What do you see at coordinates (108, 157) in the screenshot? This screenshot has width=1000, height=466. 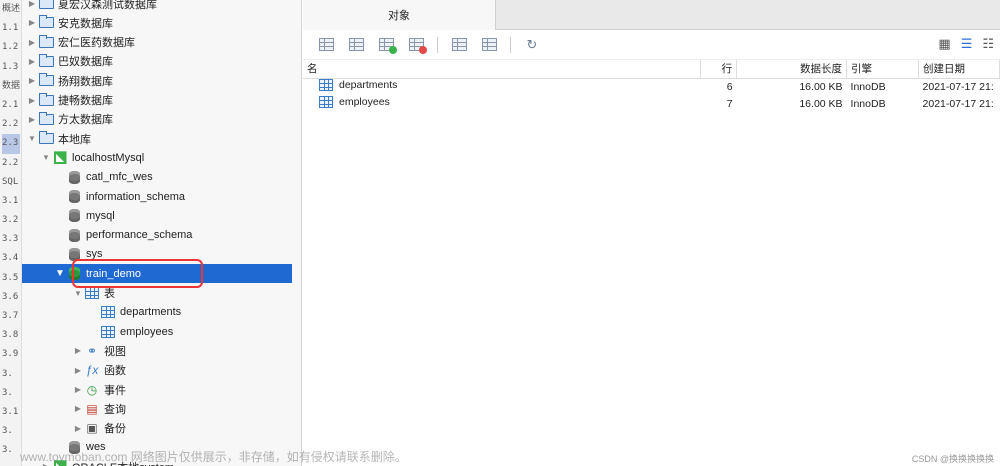 I see `sidebar-item-label: localhostMysql` at bounding box center [108, 157].